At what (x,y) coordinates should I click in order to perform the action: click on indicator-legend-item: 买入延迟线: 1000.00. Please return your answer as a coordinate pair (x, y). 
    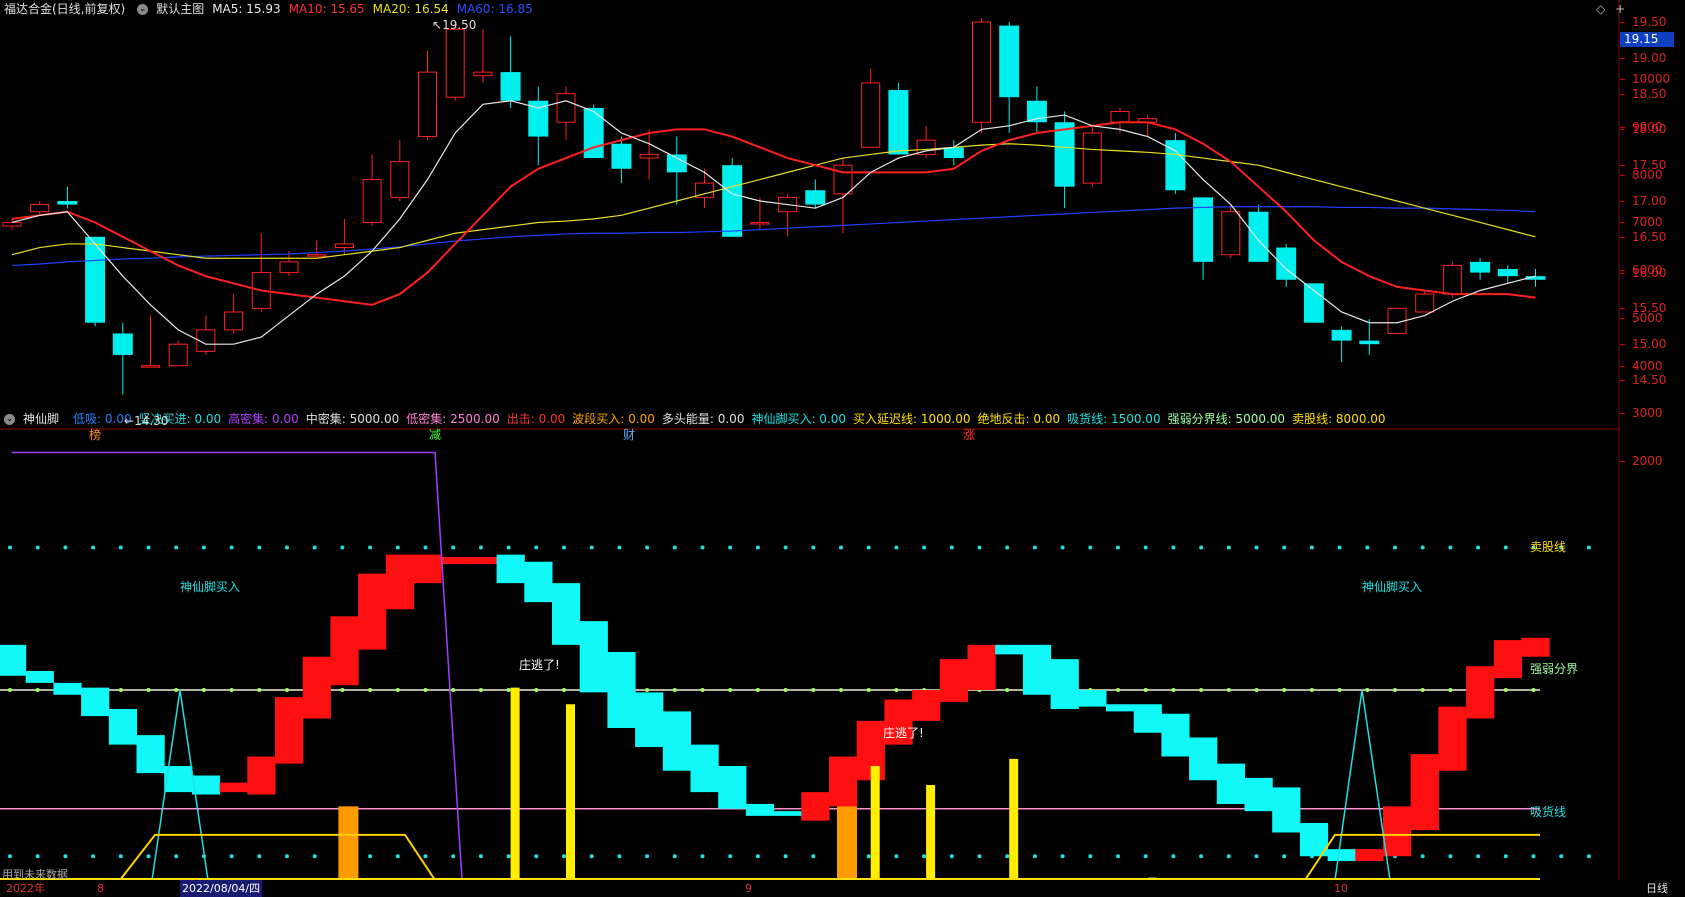
    Looking at the image, I should click on (912, 419).